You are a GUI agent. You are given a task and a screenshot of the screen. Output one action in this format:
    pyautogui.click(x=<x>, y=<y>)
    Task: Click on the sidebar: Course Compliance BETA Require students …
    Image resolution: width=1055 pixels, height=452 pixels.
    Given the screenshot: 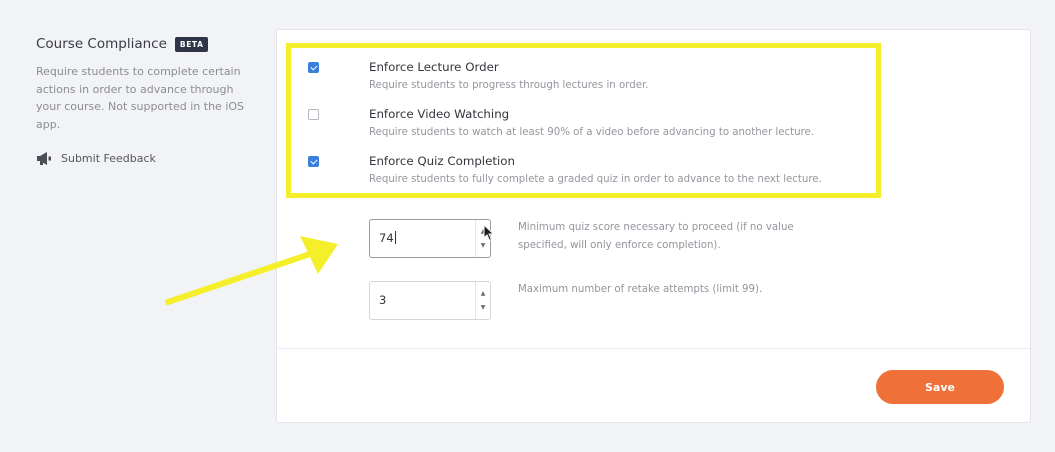 What is the action you would take?
    pyautogui.click(x=151, y=101)
    